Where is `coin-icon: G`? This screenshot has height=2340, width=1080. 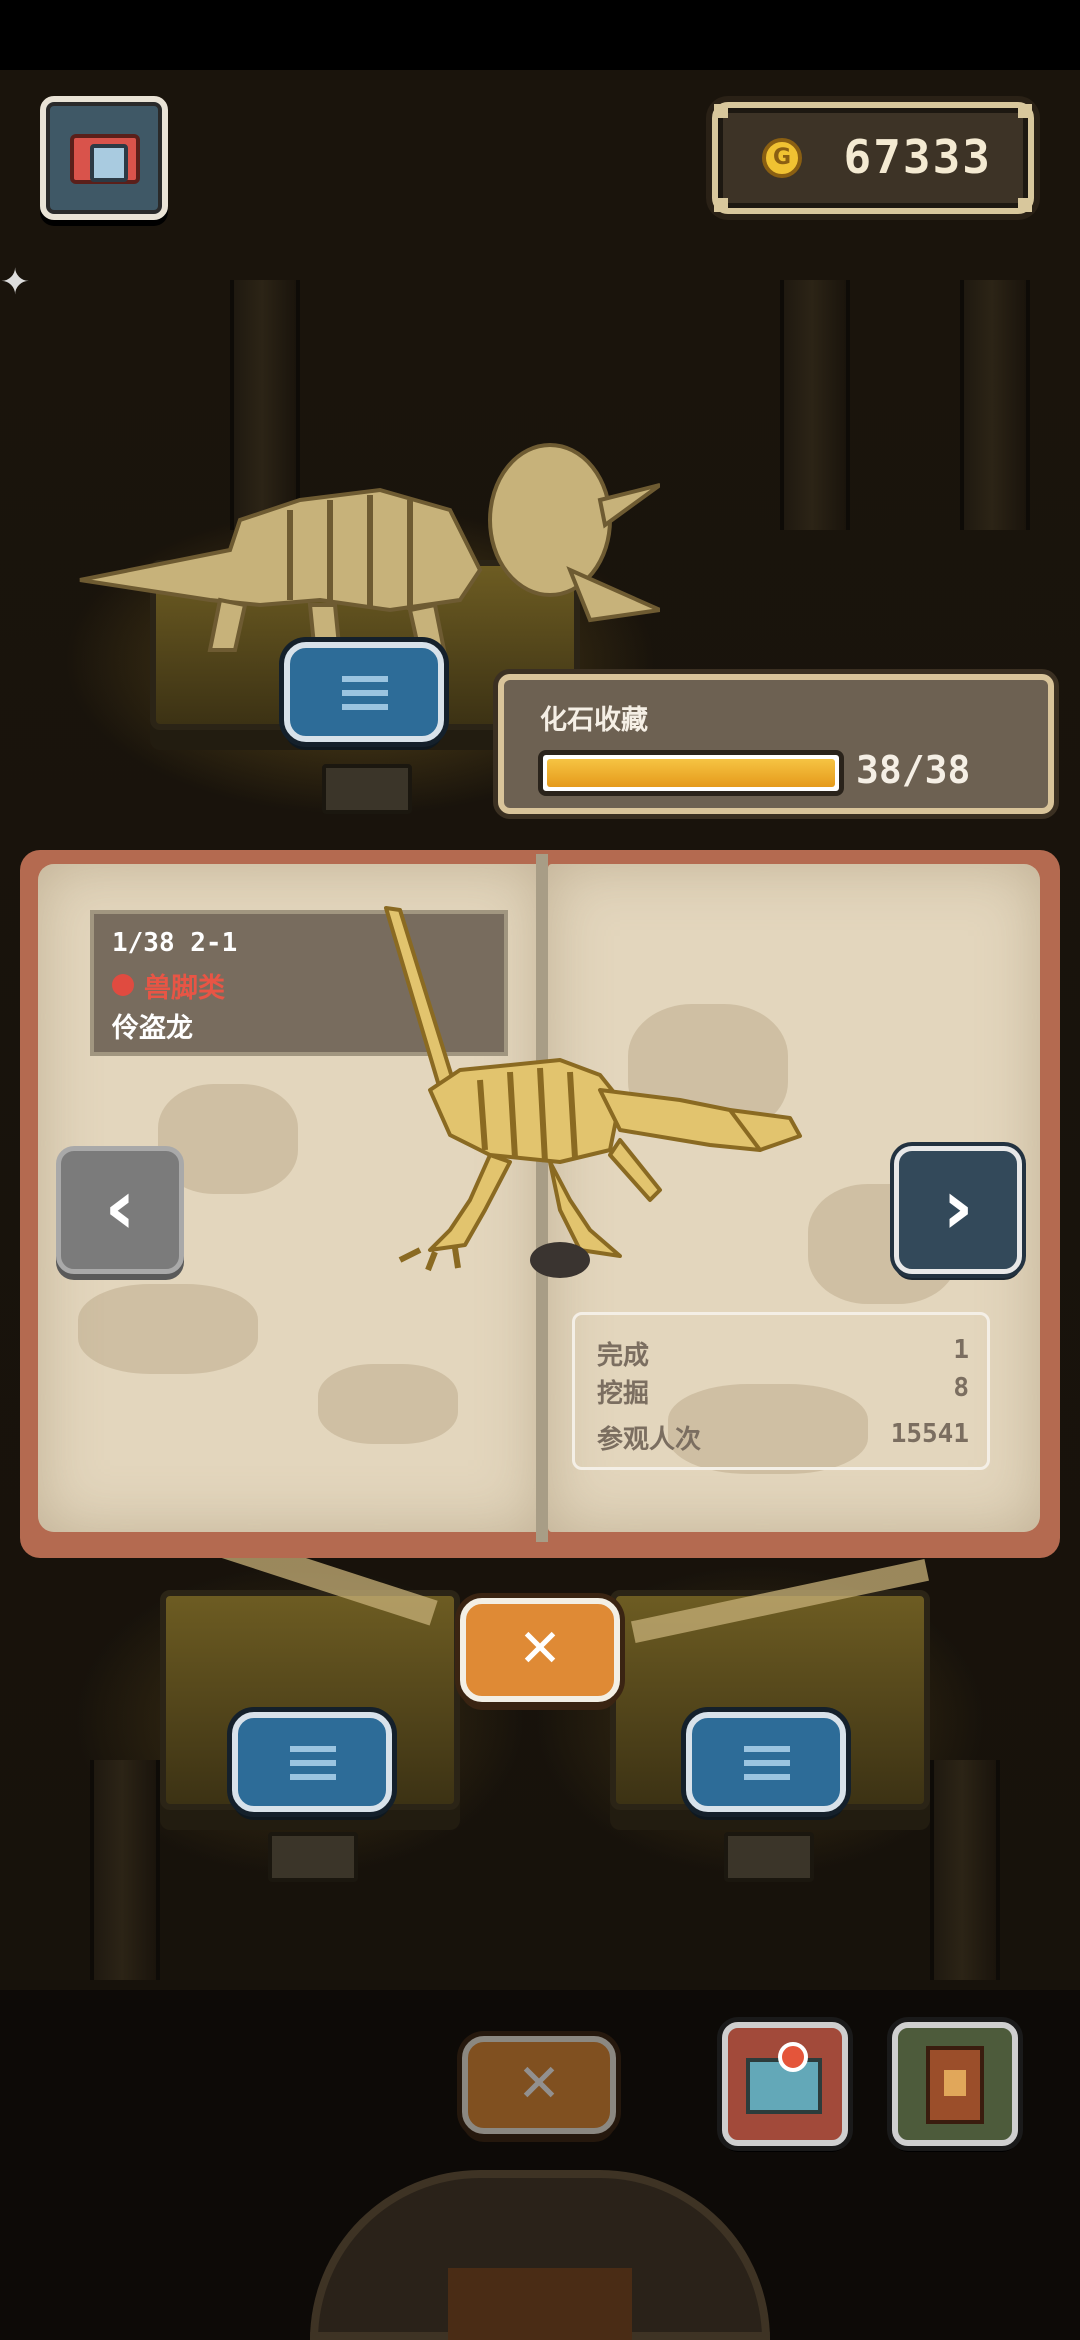
coin-icon: G is located at coordinates (782, 158).